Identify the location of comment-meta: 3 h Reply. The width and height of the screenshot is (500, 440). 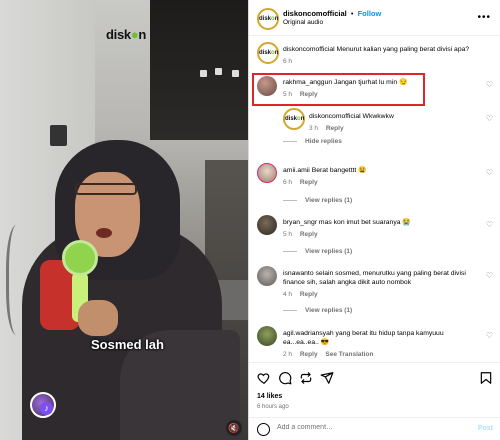
(326, 128).